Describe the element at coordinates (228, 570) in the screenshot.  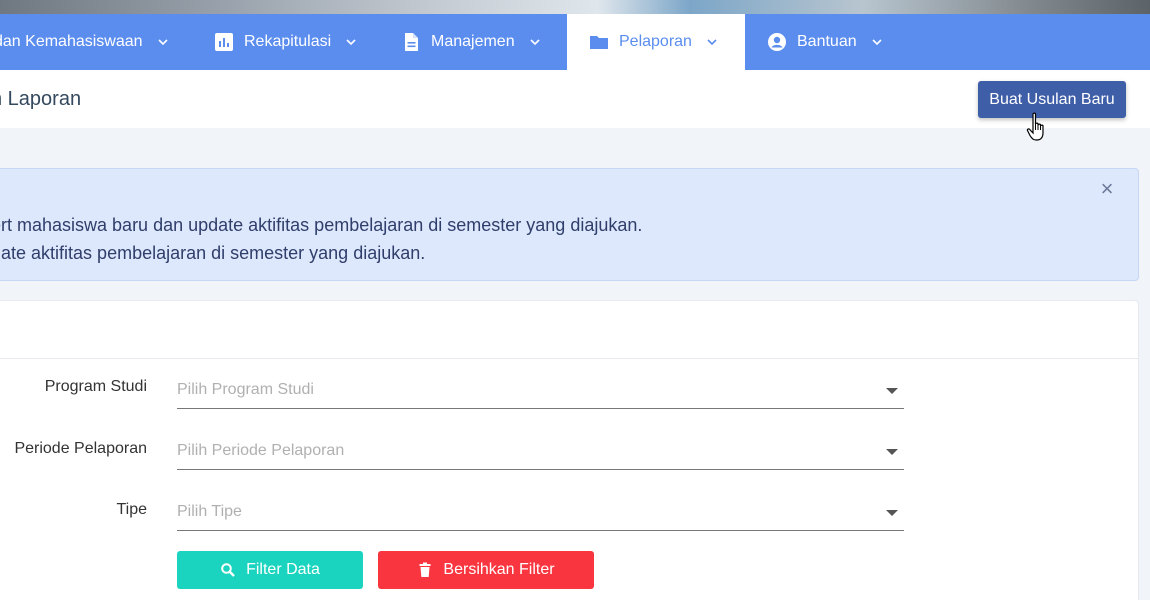
I see `search-icon` at that location.